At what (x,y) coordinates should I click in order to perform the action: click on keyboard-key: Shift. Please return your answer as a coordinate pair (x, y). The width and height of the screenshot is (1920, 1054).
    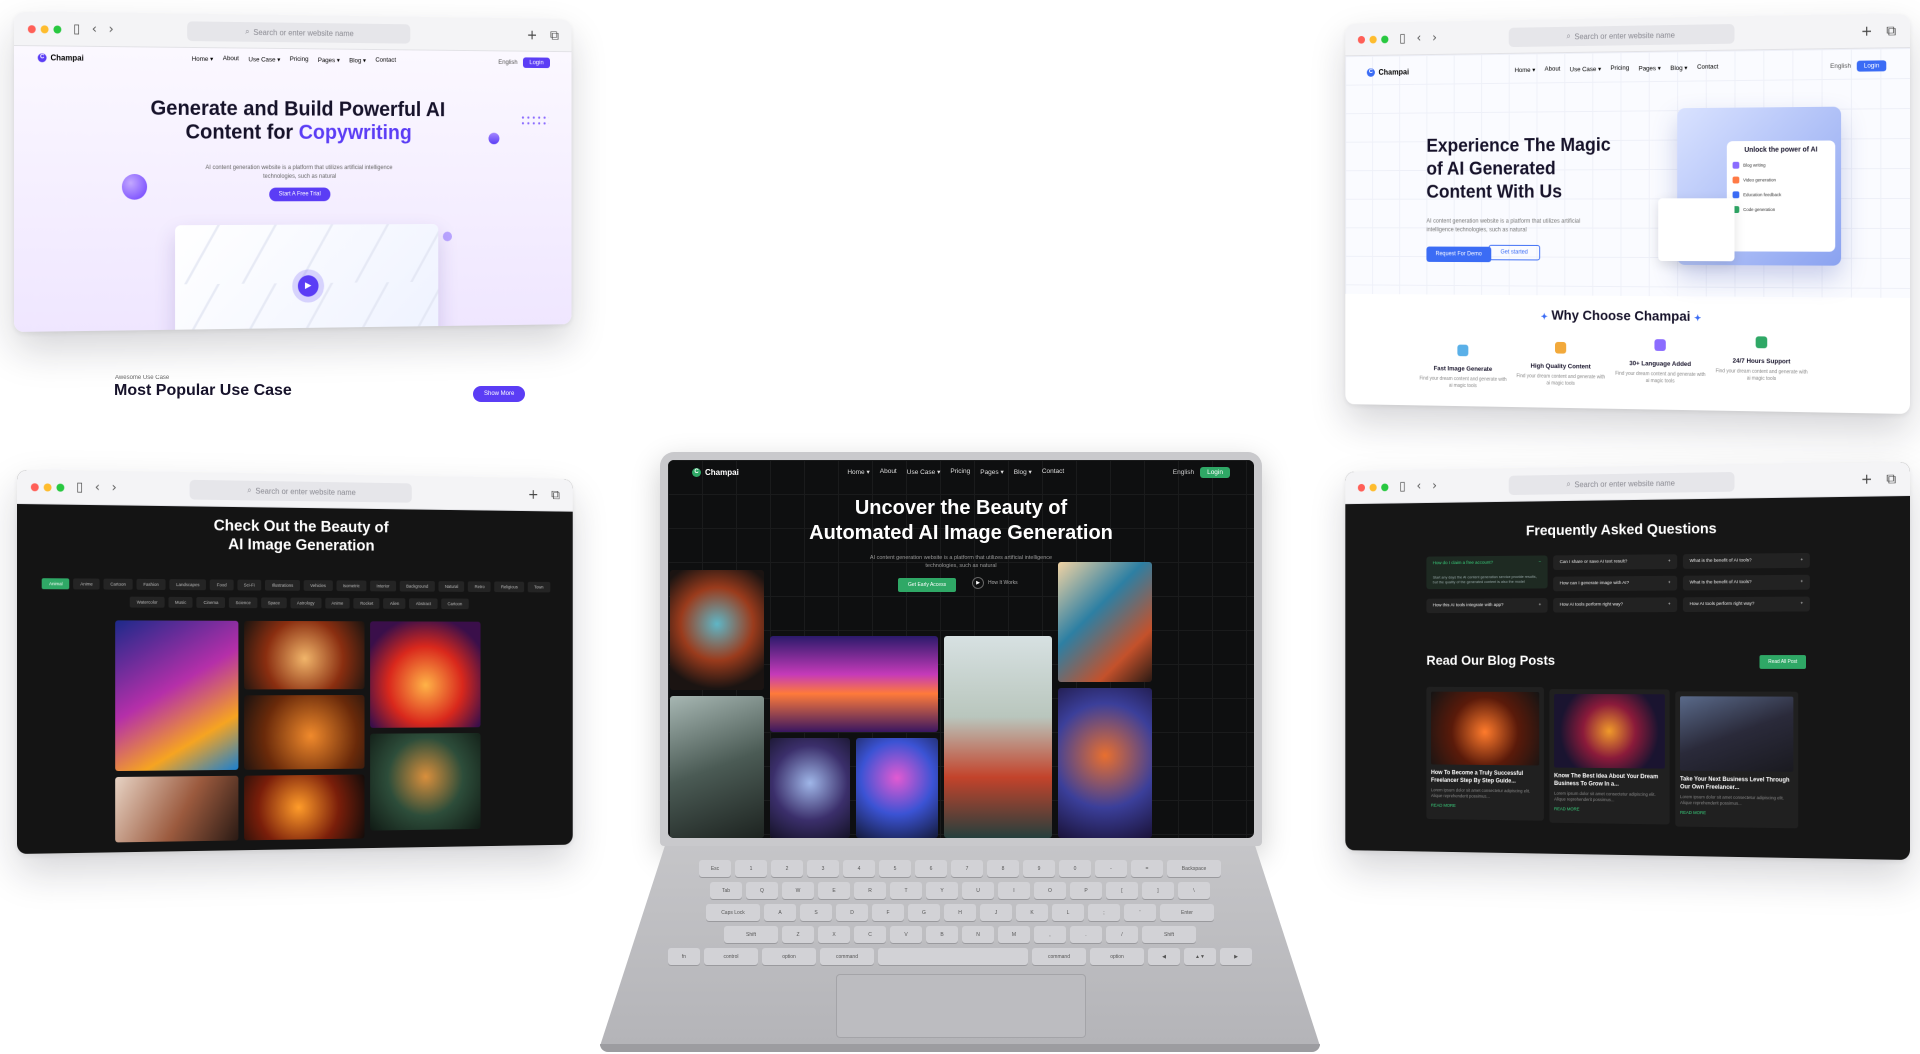
    Looking at the image, I should click on (751, 935).